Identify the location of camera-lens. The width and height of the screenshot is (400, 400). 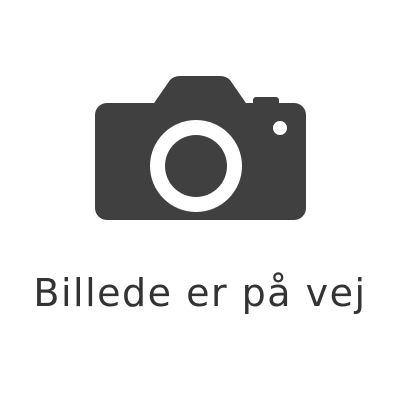
(196, 166).